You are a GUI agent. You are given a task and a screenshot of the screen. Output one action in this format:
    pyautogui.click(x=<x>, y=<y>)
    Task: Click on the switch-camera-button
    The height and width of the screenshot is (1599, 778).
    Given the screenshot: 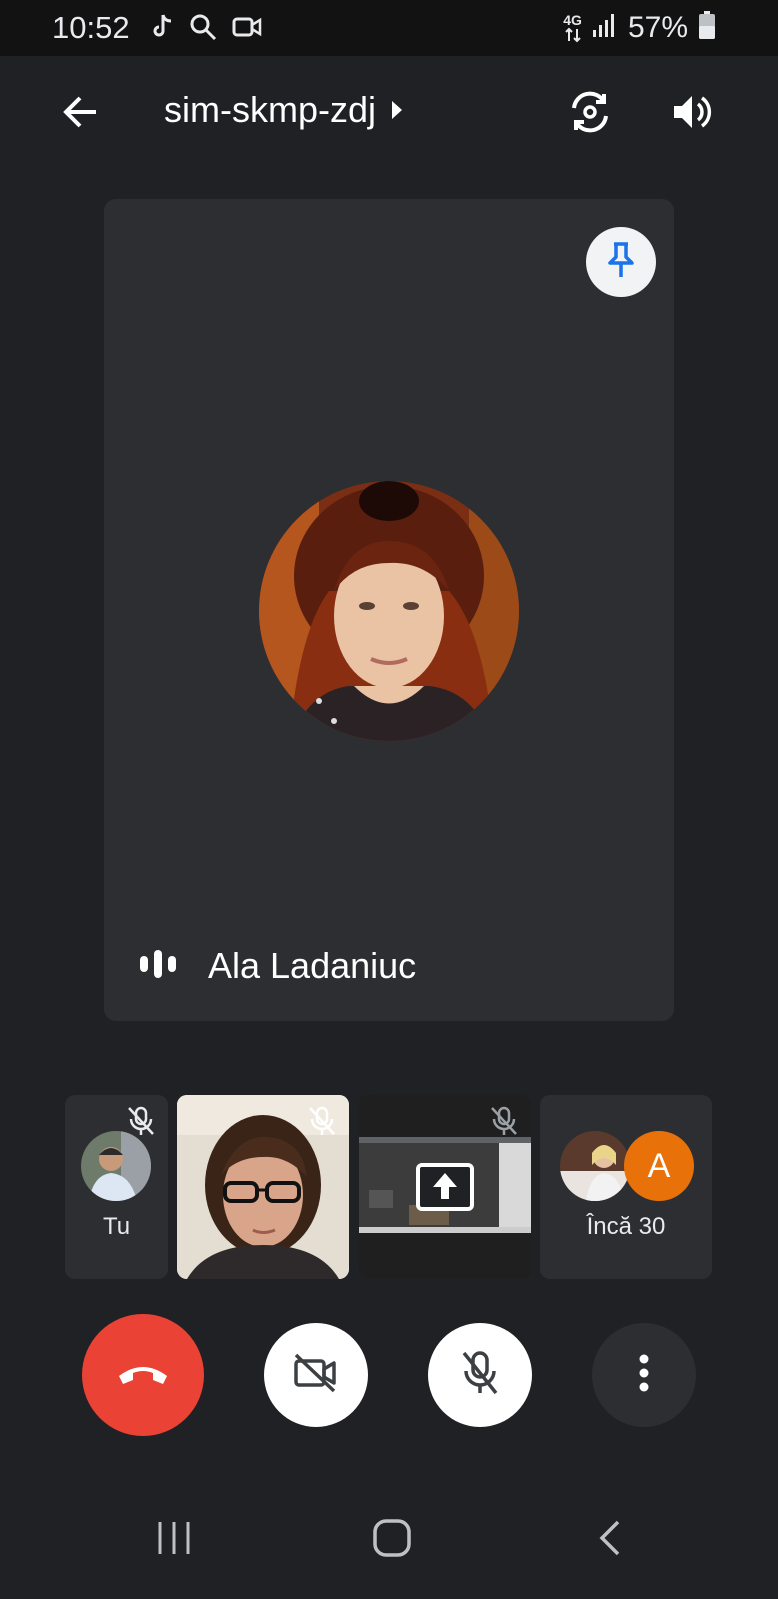 What is the action you would take?
    pyautogui.click(x=590, y=114)
    